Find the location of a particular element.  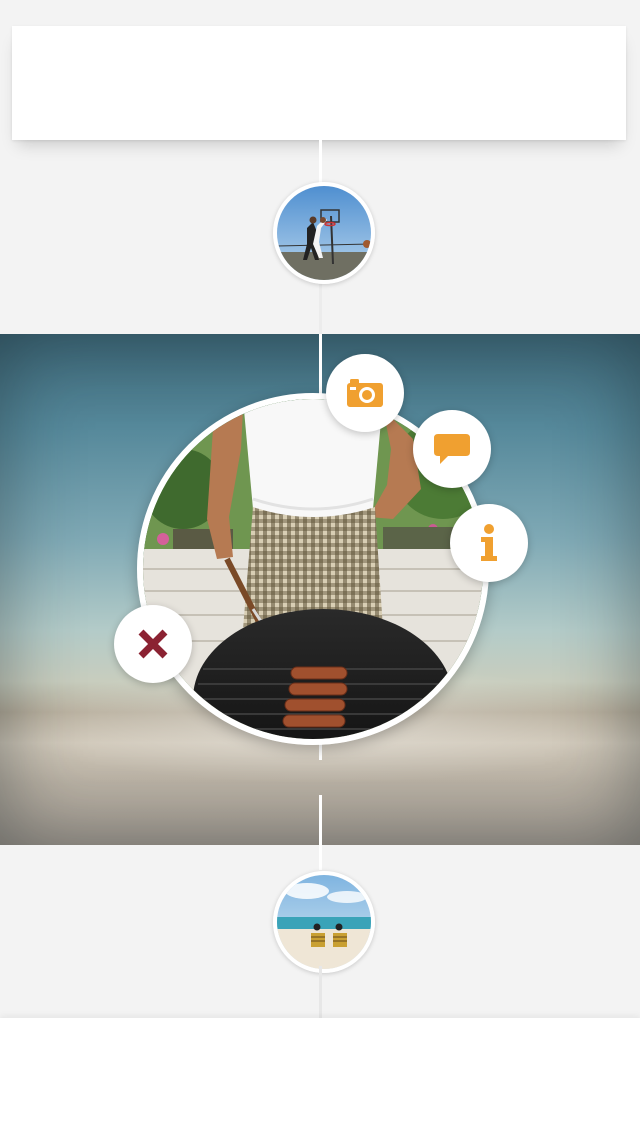

close-button is located at coordinates (153, 644).